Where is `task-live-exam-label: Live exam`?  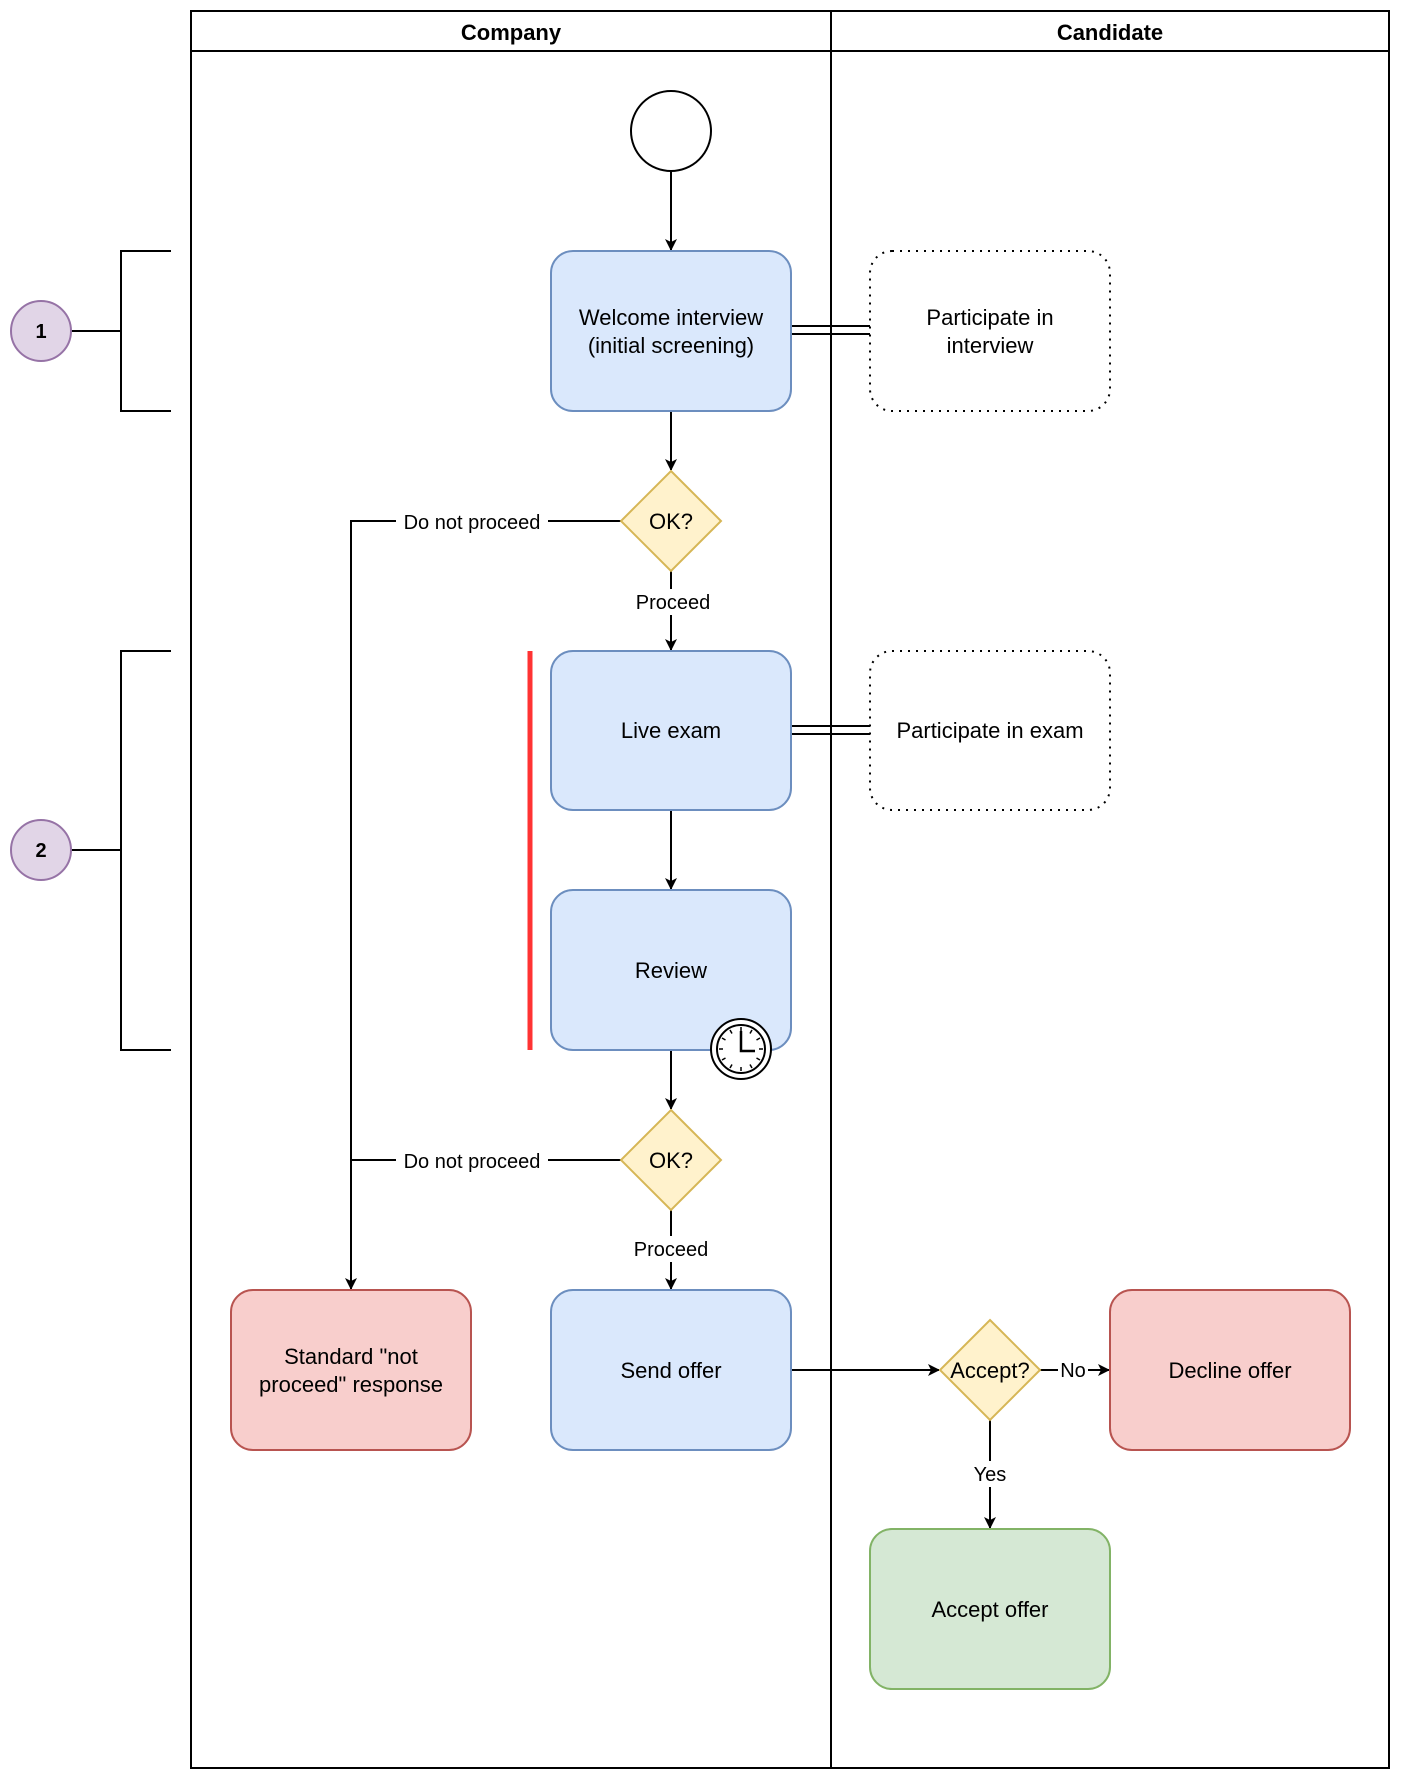
task-live-exam-label: Live exam is located at coordinates (671, 730).